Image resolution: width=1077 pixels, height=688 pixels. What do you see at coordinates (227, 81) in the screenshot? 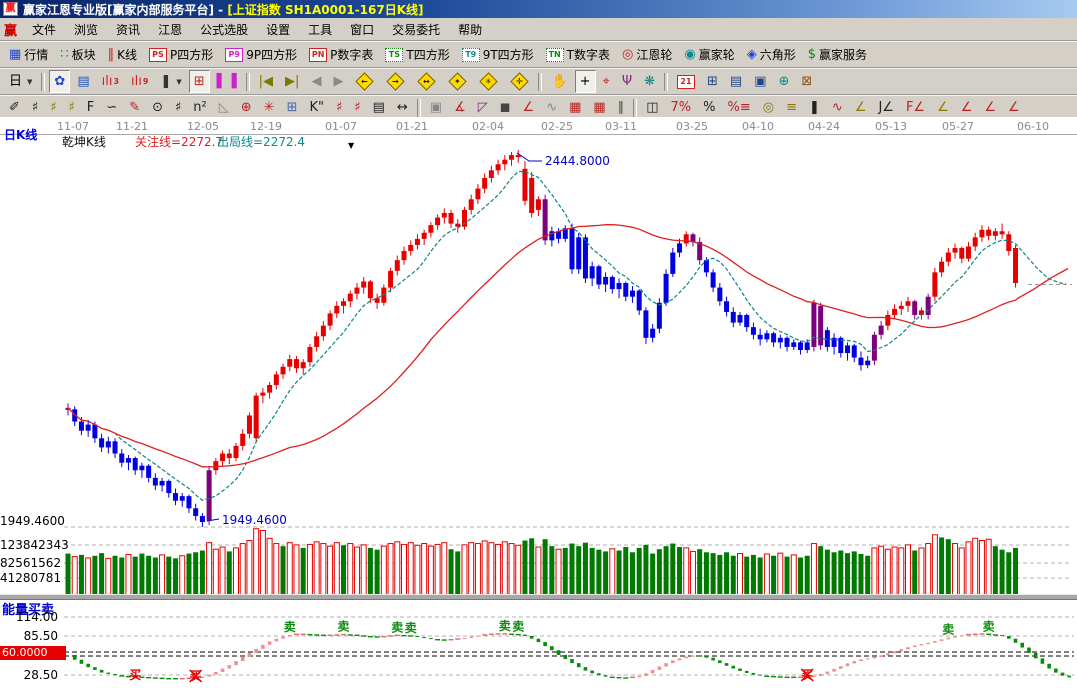
I see `color-histogram-icon: ▌▐` at bounding box center [227, 81].